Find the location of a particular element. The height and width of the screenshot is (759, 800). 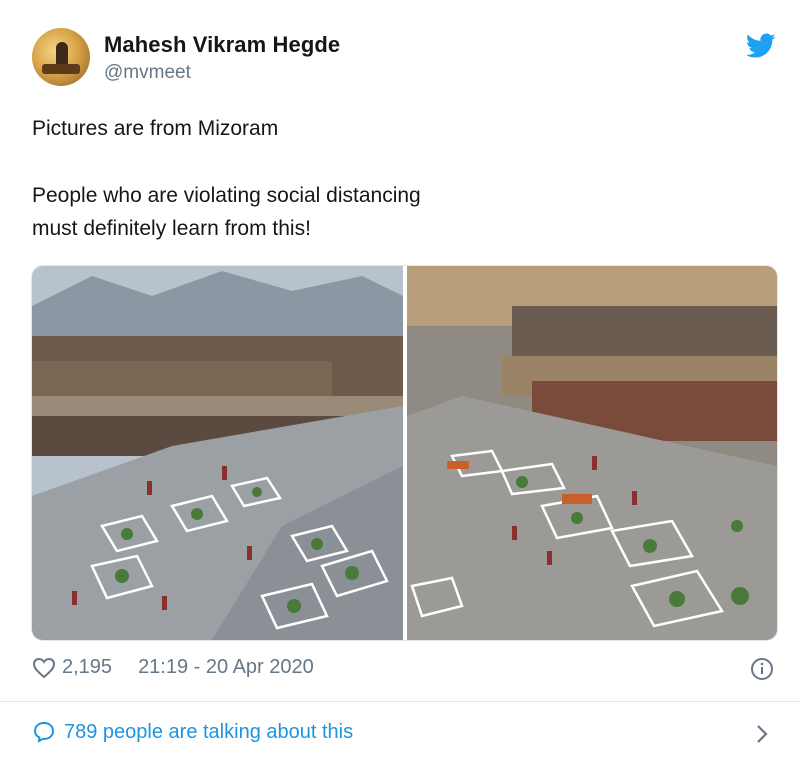

tweet-timestamp: 21:19 - 20 Apr 2020 is located at coordinates (226, 667).